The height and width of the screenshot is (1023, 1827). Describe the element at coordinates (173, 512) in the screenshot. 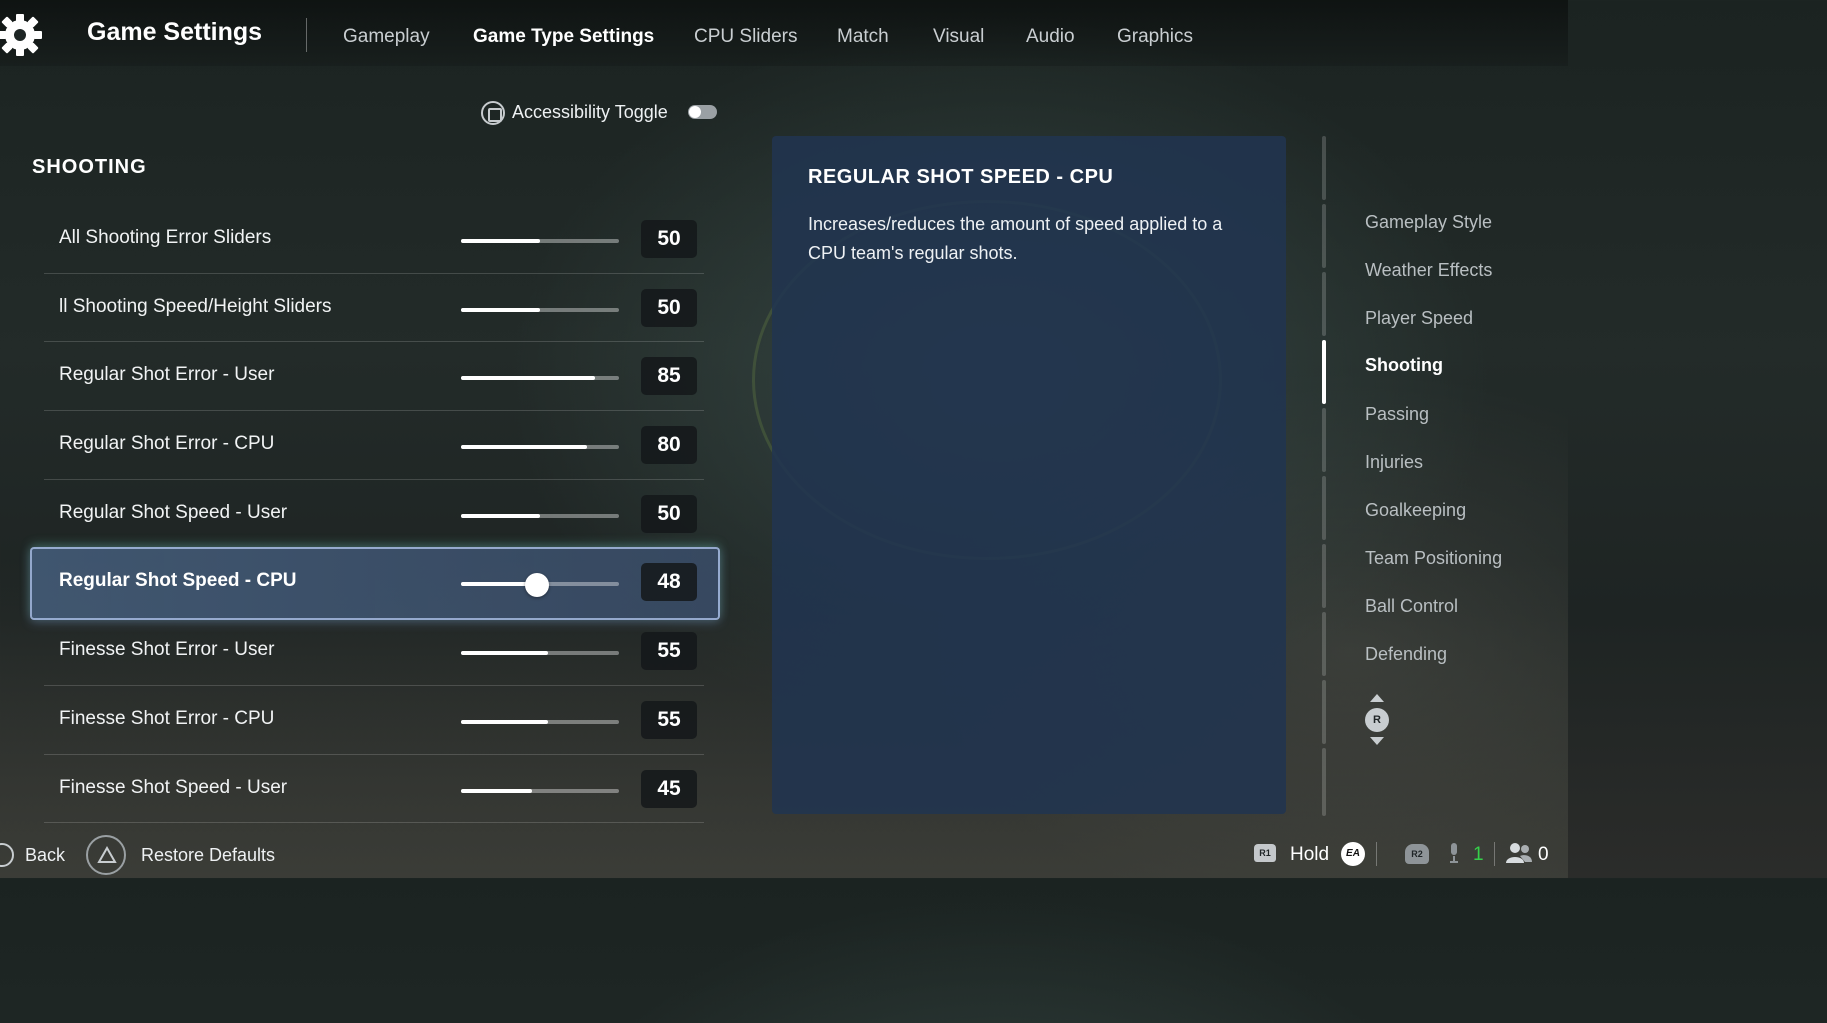

I see `slider-label: Regular Shot Speed - User` at that location.